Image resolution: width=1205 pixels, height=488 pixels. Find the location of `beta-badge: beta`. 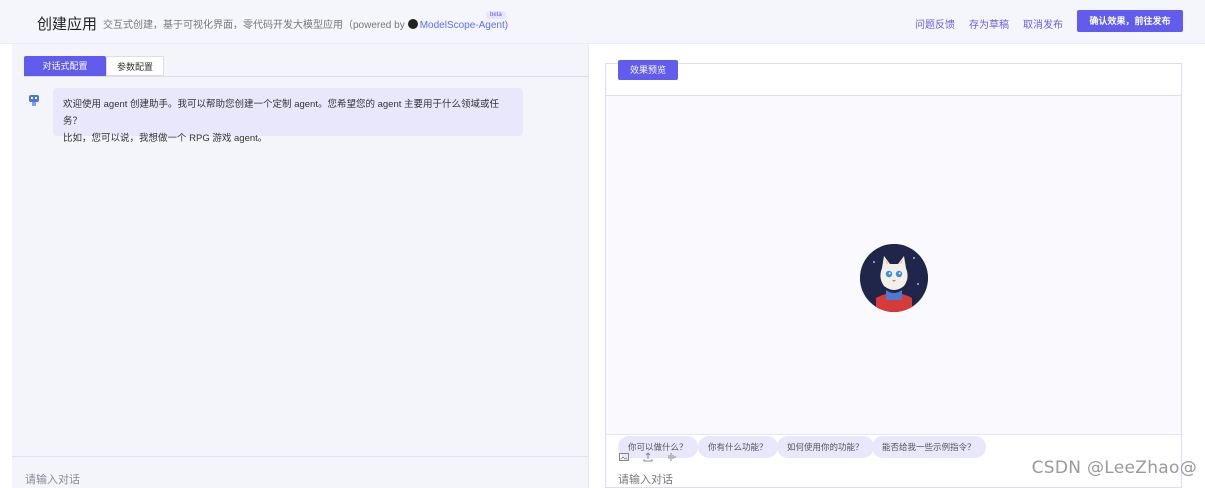

beta-badge: beta is located at coordinates (496, 15).